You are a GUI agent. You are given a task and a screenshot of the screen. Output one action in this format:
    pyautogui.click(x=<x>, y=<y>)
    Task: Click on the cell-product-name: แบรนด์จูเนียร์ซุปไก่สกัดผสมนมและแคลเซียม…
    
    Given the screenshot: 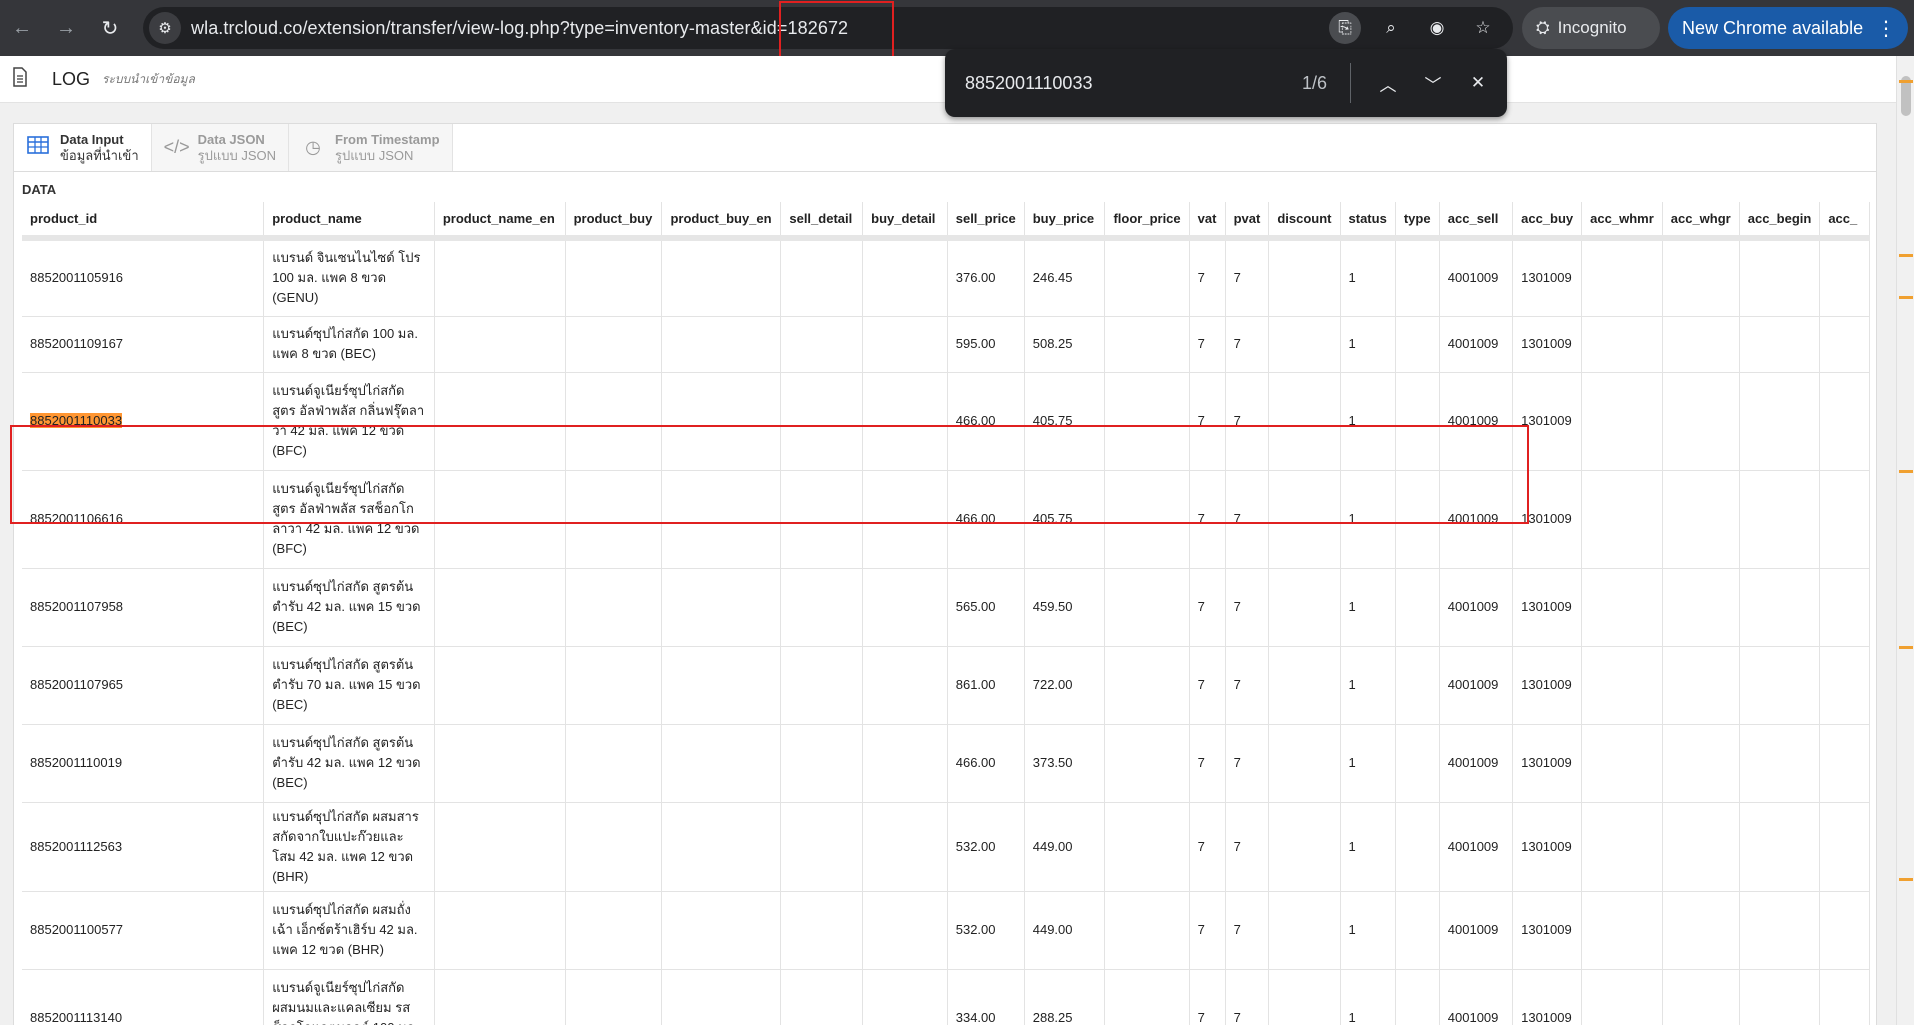 What is the action you would take?
    pyautogui.click(x=349, y=997)
    